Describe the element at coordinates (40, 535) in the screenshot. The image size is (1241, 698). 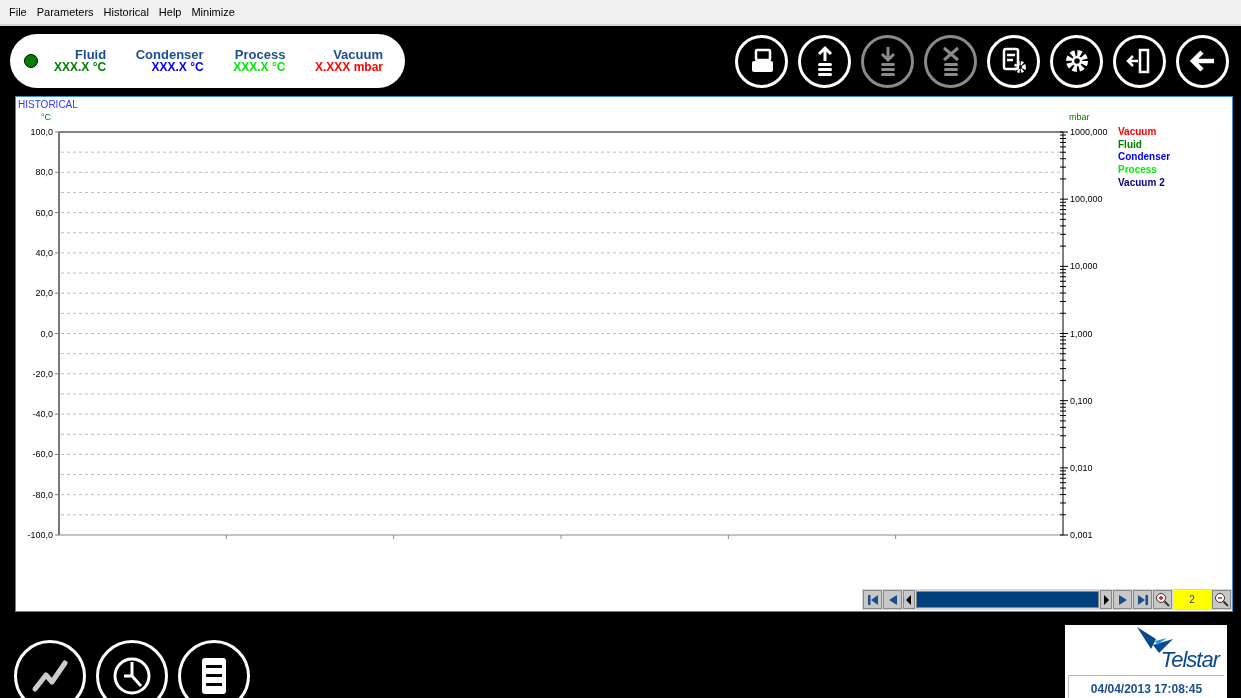
I see `axis-tick-label: -100,0` at that location.